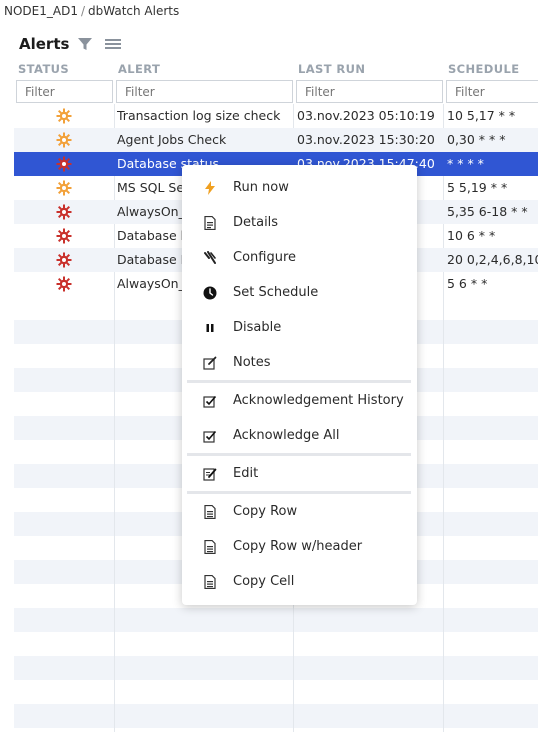  What do you see at coordinates (210, 257) in the screenshot?
I see `wrench-icon` at bounding box center [210, 257].